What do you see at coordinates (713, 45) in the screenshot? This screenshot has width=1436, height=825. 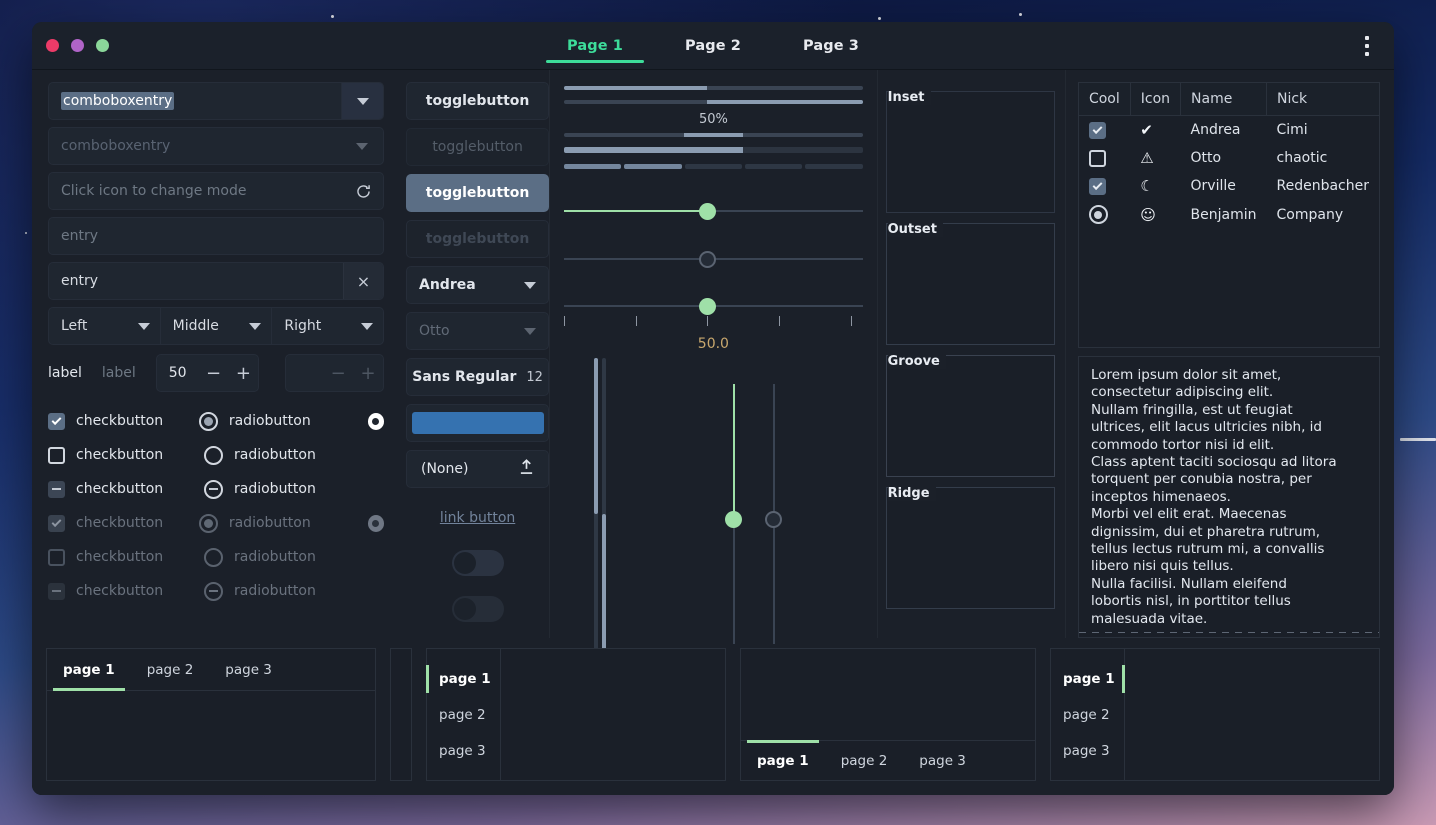 I see `tab-page-2: Page 2` at bounding box center [713, 45].